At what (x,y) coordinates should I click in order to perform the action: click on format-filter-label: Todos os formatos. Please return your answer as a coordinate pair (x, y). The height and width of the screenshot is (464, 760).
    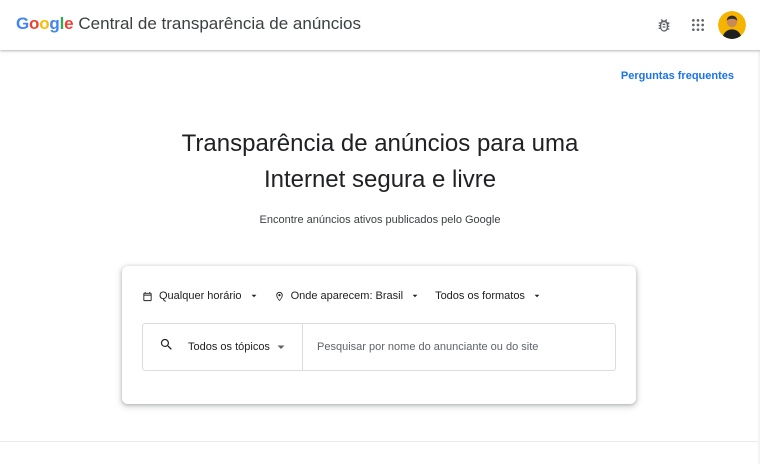
    Looking at the image, I should click on (480, 296).